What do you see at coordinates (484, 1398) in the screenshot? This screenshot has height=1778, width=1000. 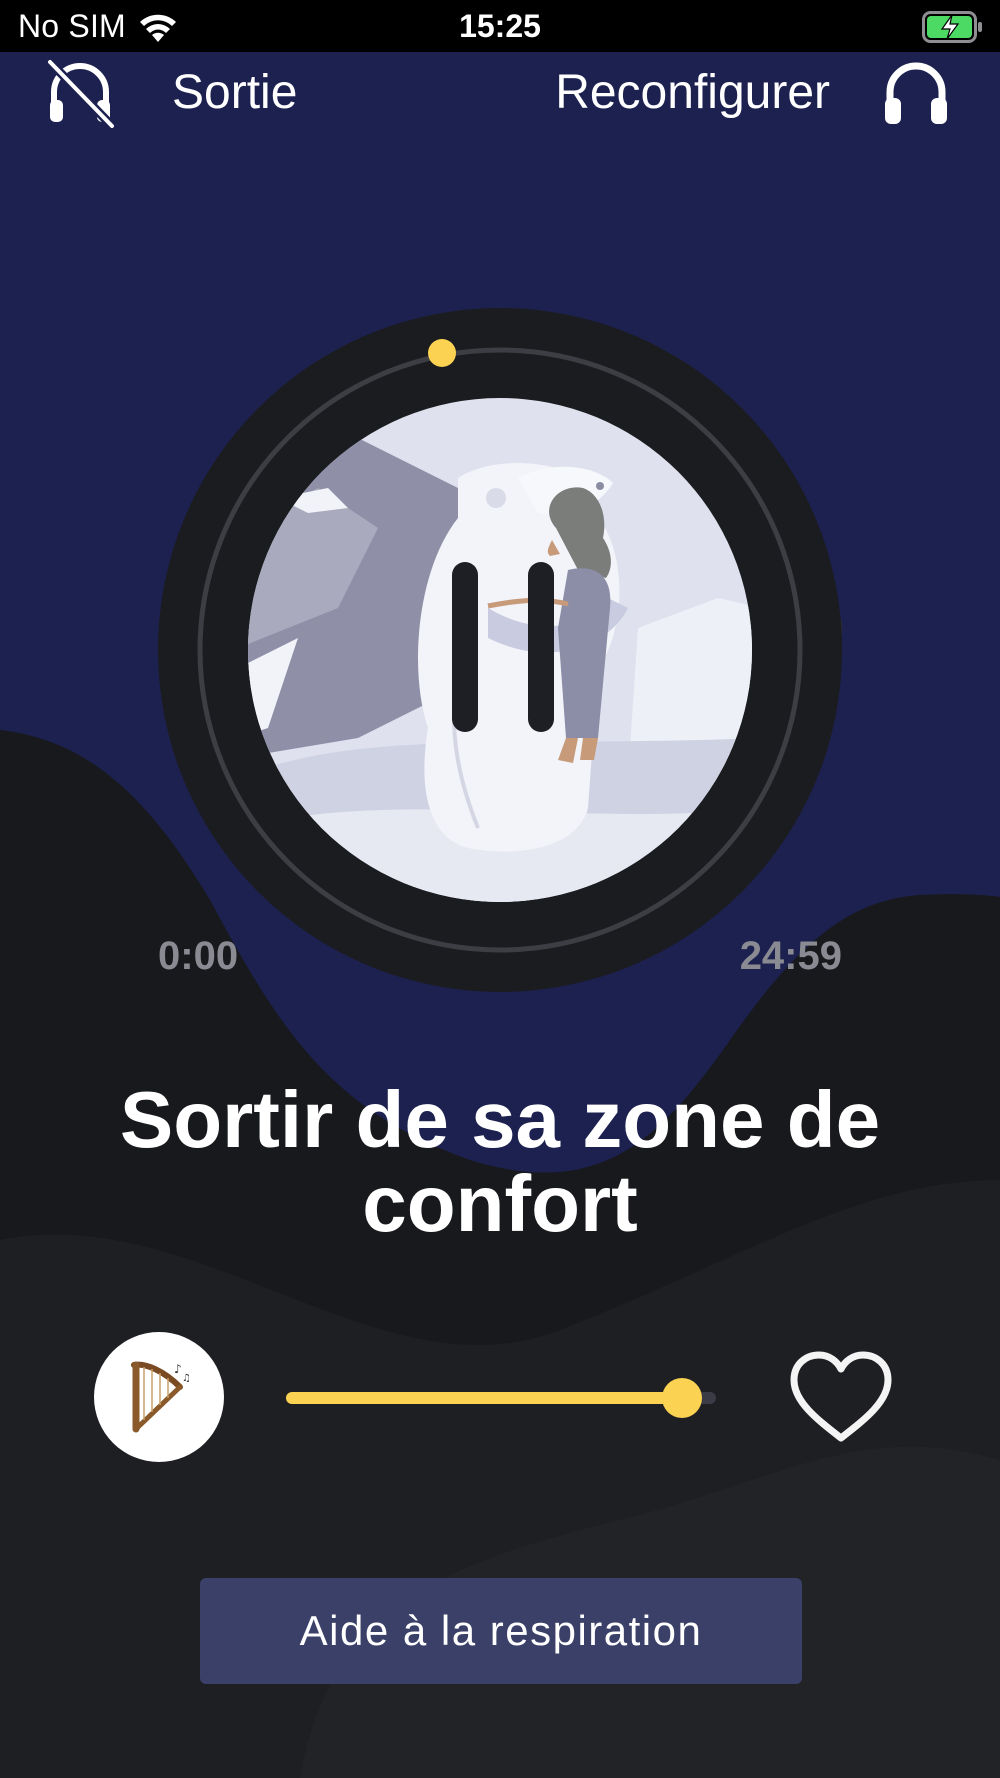 I see `volume-fill` at bounding box center [484, 1398].